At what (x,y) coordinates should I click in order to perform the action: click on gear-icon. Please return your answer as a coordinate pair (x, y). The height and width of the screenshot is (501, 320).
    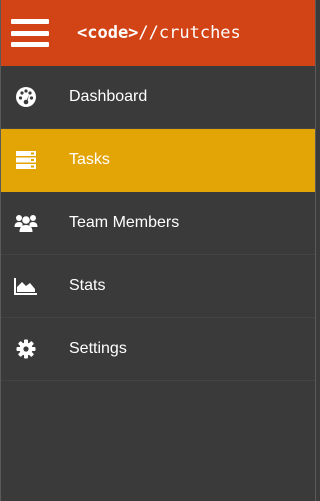
    Looking at the image, I should click on (26, 349).